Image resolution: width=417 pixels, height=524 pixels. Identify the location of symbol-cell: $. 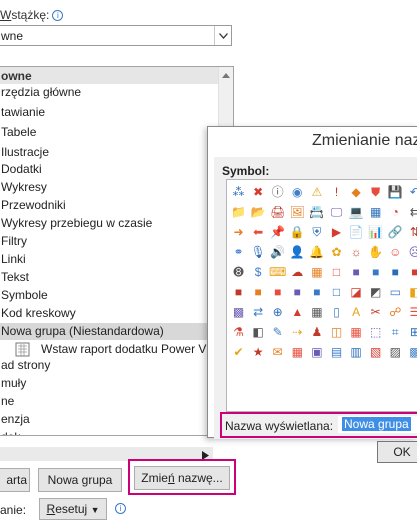
(258, 271).